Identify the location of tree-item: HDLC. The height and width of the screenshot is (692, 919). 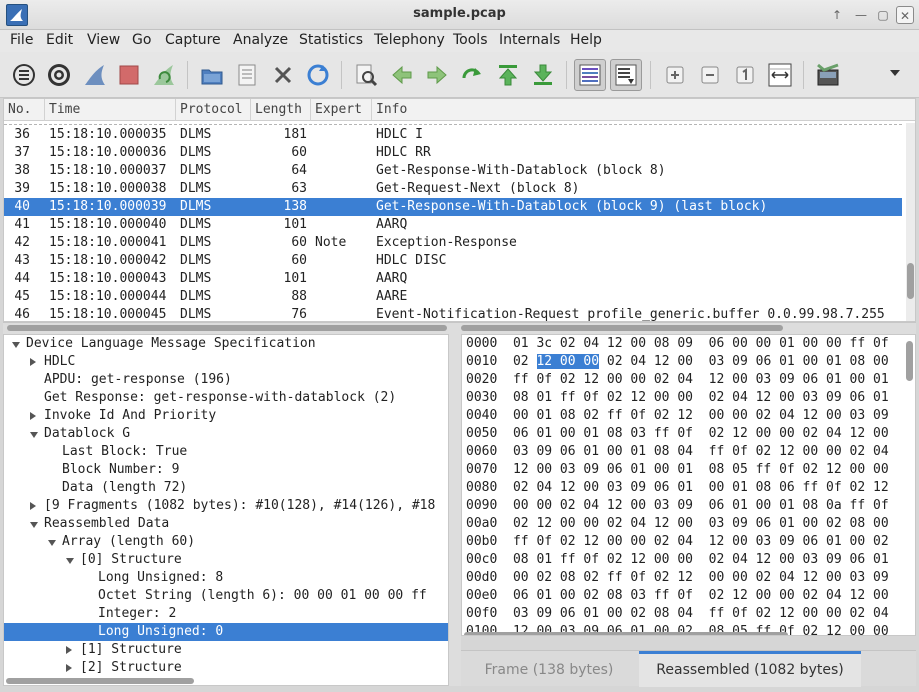
(226, 362).